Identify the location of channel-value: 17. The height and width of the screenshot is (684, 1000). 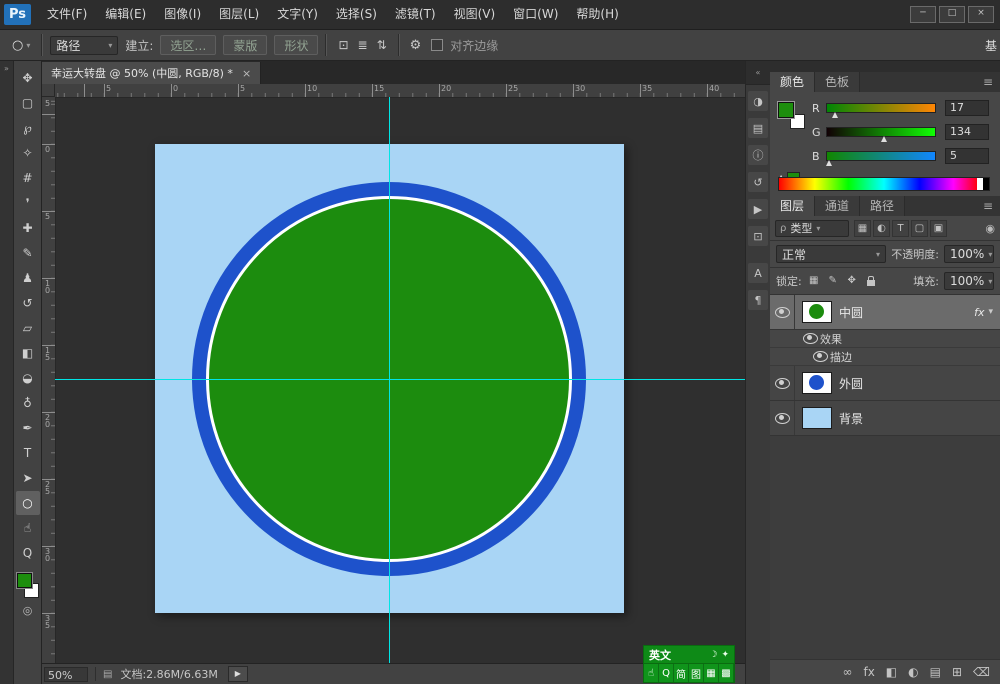
(967, 108).